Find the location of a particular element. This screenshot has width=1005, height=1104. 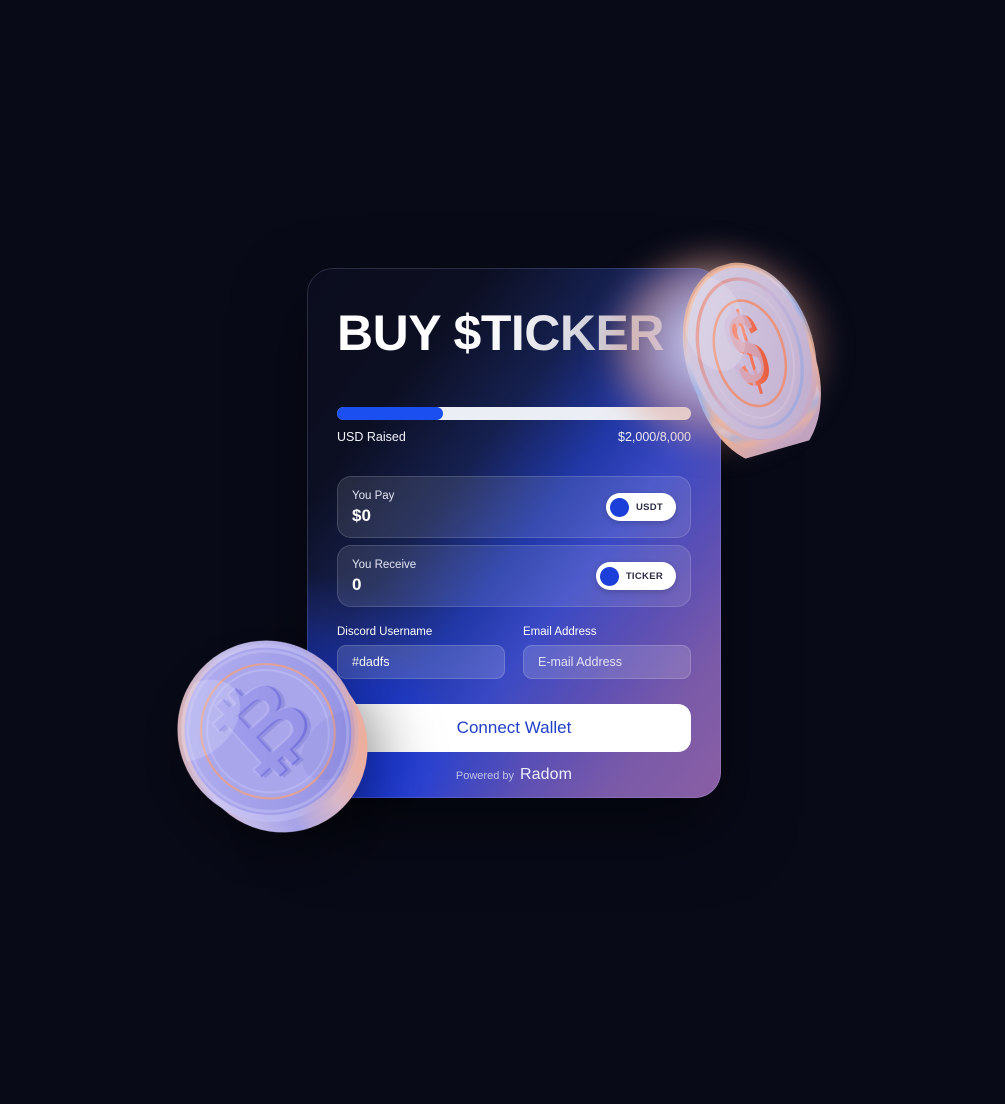

you-receive-value: 0 is located at coordinates (474, 584).